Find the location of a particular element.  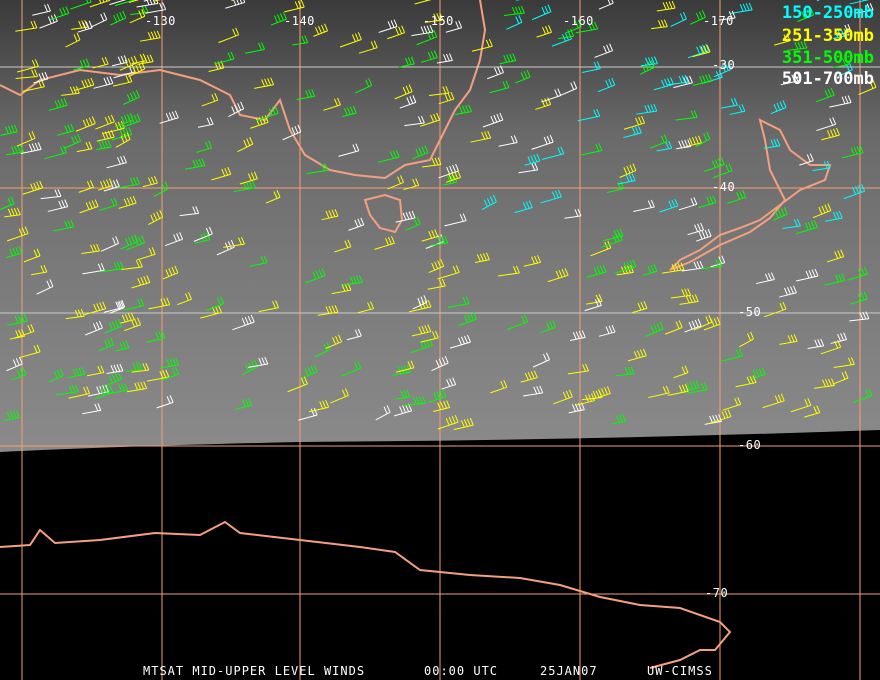

caption-time: 00:00 UTC is located at coordinates (461, 671).